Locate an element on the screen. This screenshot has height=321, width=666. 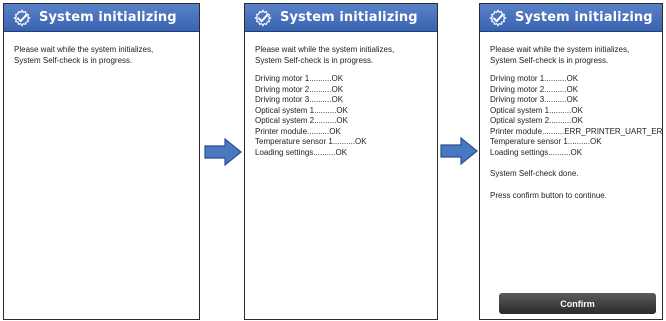
confirm-button: Confirm is located at coordinates (577, 303).